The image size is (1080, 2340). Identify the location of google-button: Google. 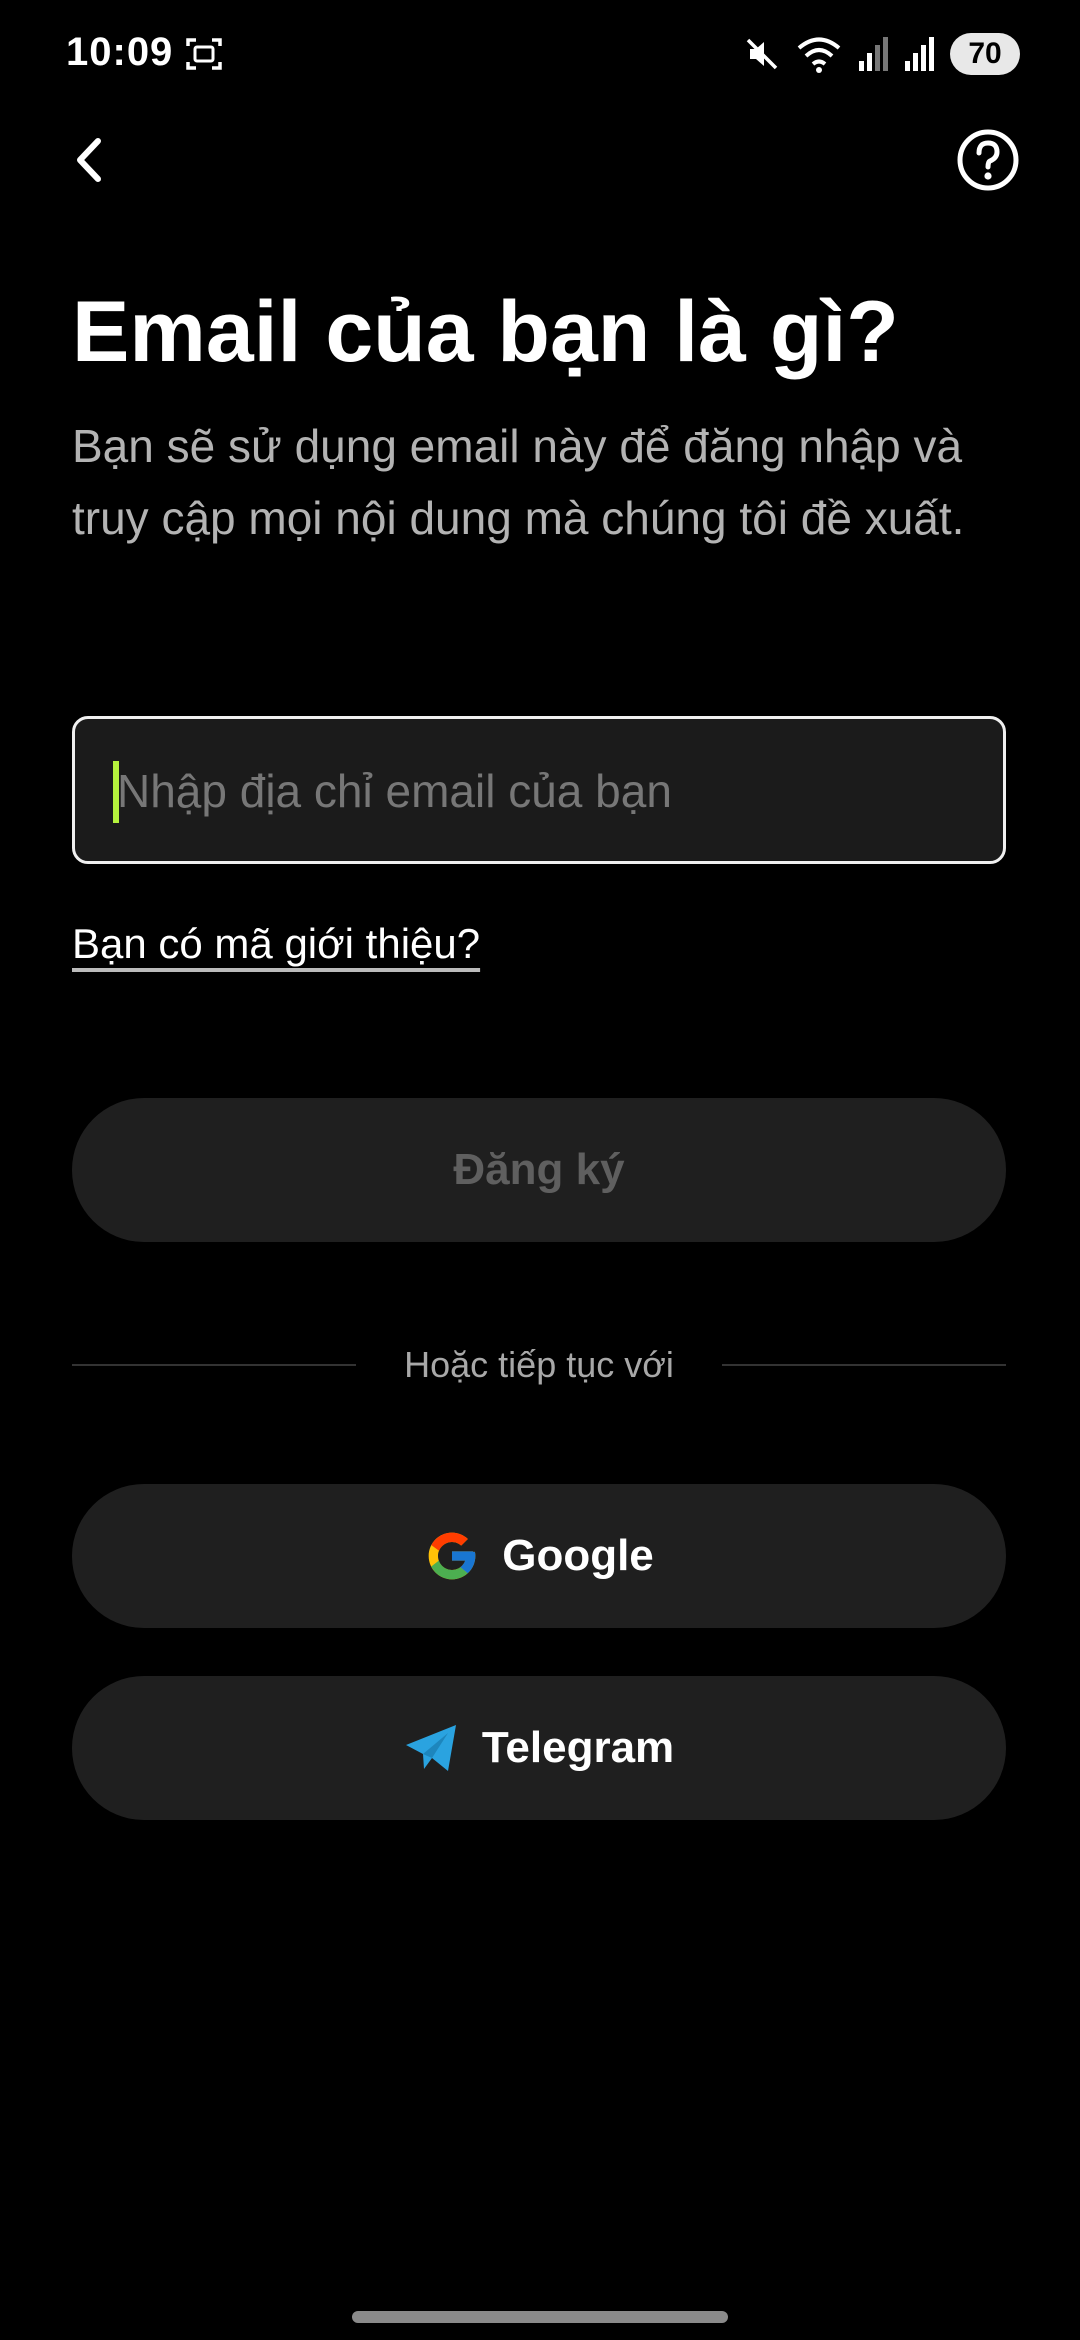
(539, 1556).